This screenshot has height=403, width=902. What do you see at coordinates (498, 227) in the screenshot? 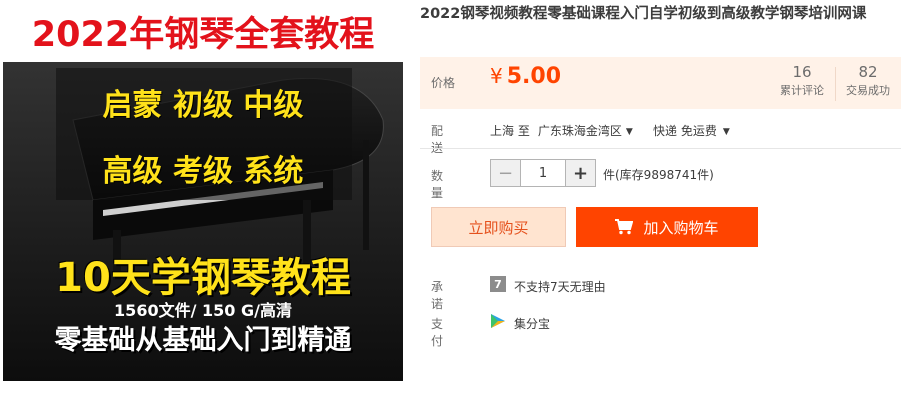
I see `buy-now-button: 立即购买` at bounding box center [498, 227].